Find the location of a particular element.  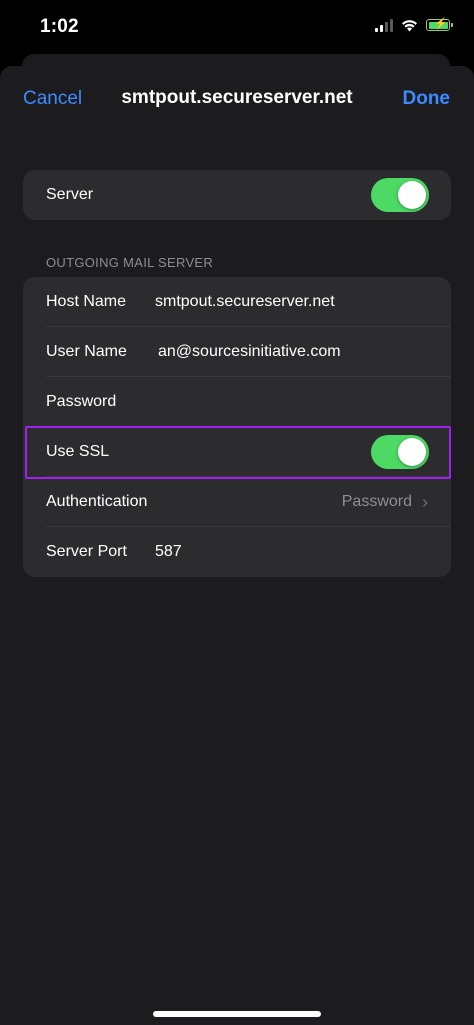

server-toggle is located at coordinates (400, 195).